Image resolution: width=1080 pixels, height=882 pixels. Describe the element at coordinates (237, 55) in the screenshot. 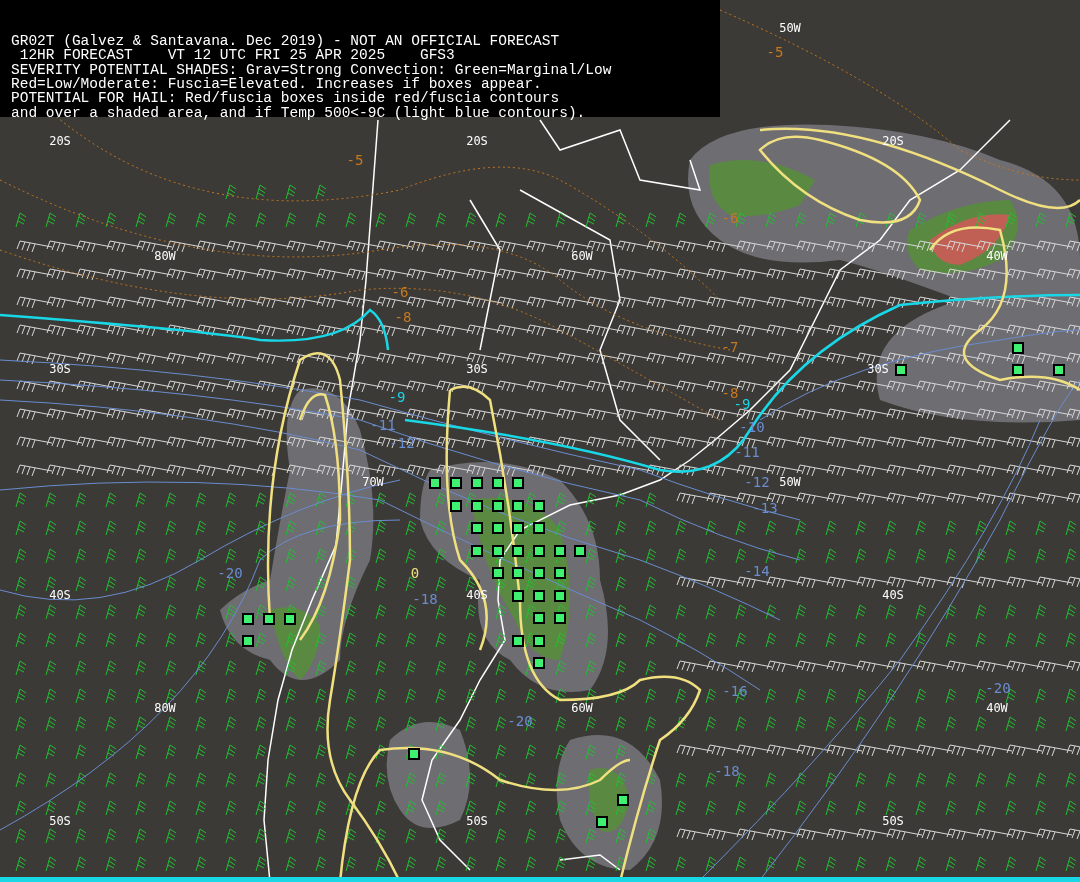

I see `header-line: 12HR FORECAST VT 12 UTC FRI 25 APR 2025 GFS3` at that location.